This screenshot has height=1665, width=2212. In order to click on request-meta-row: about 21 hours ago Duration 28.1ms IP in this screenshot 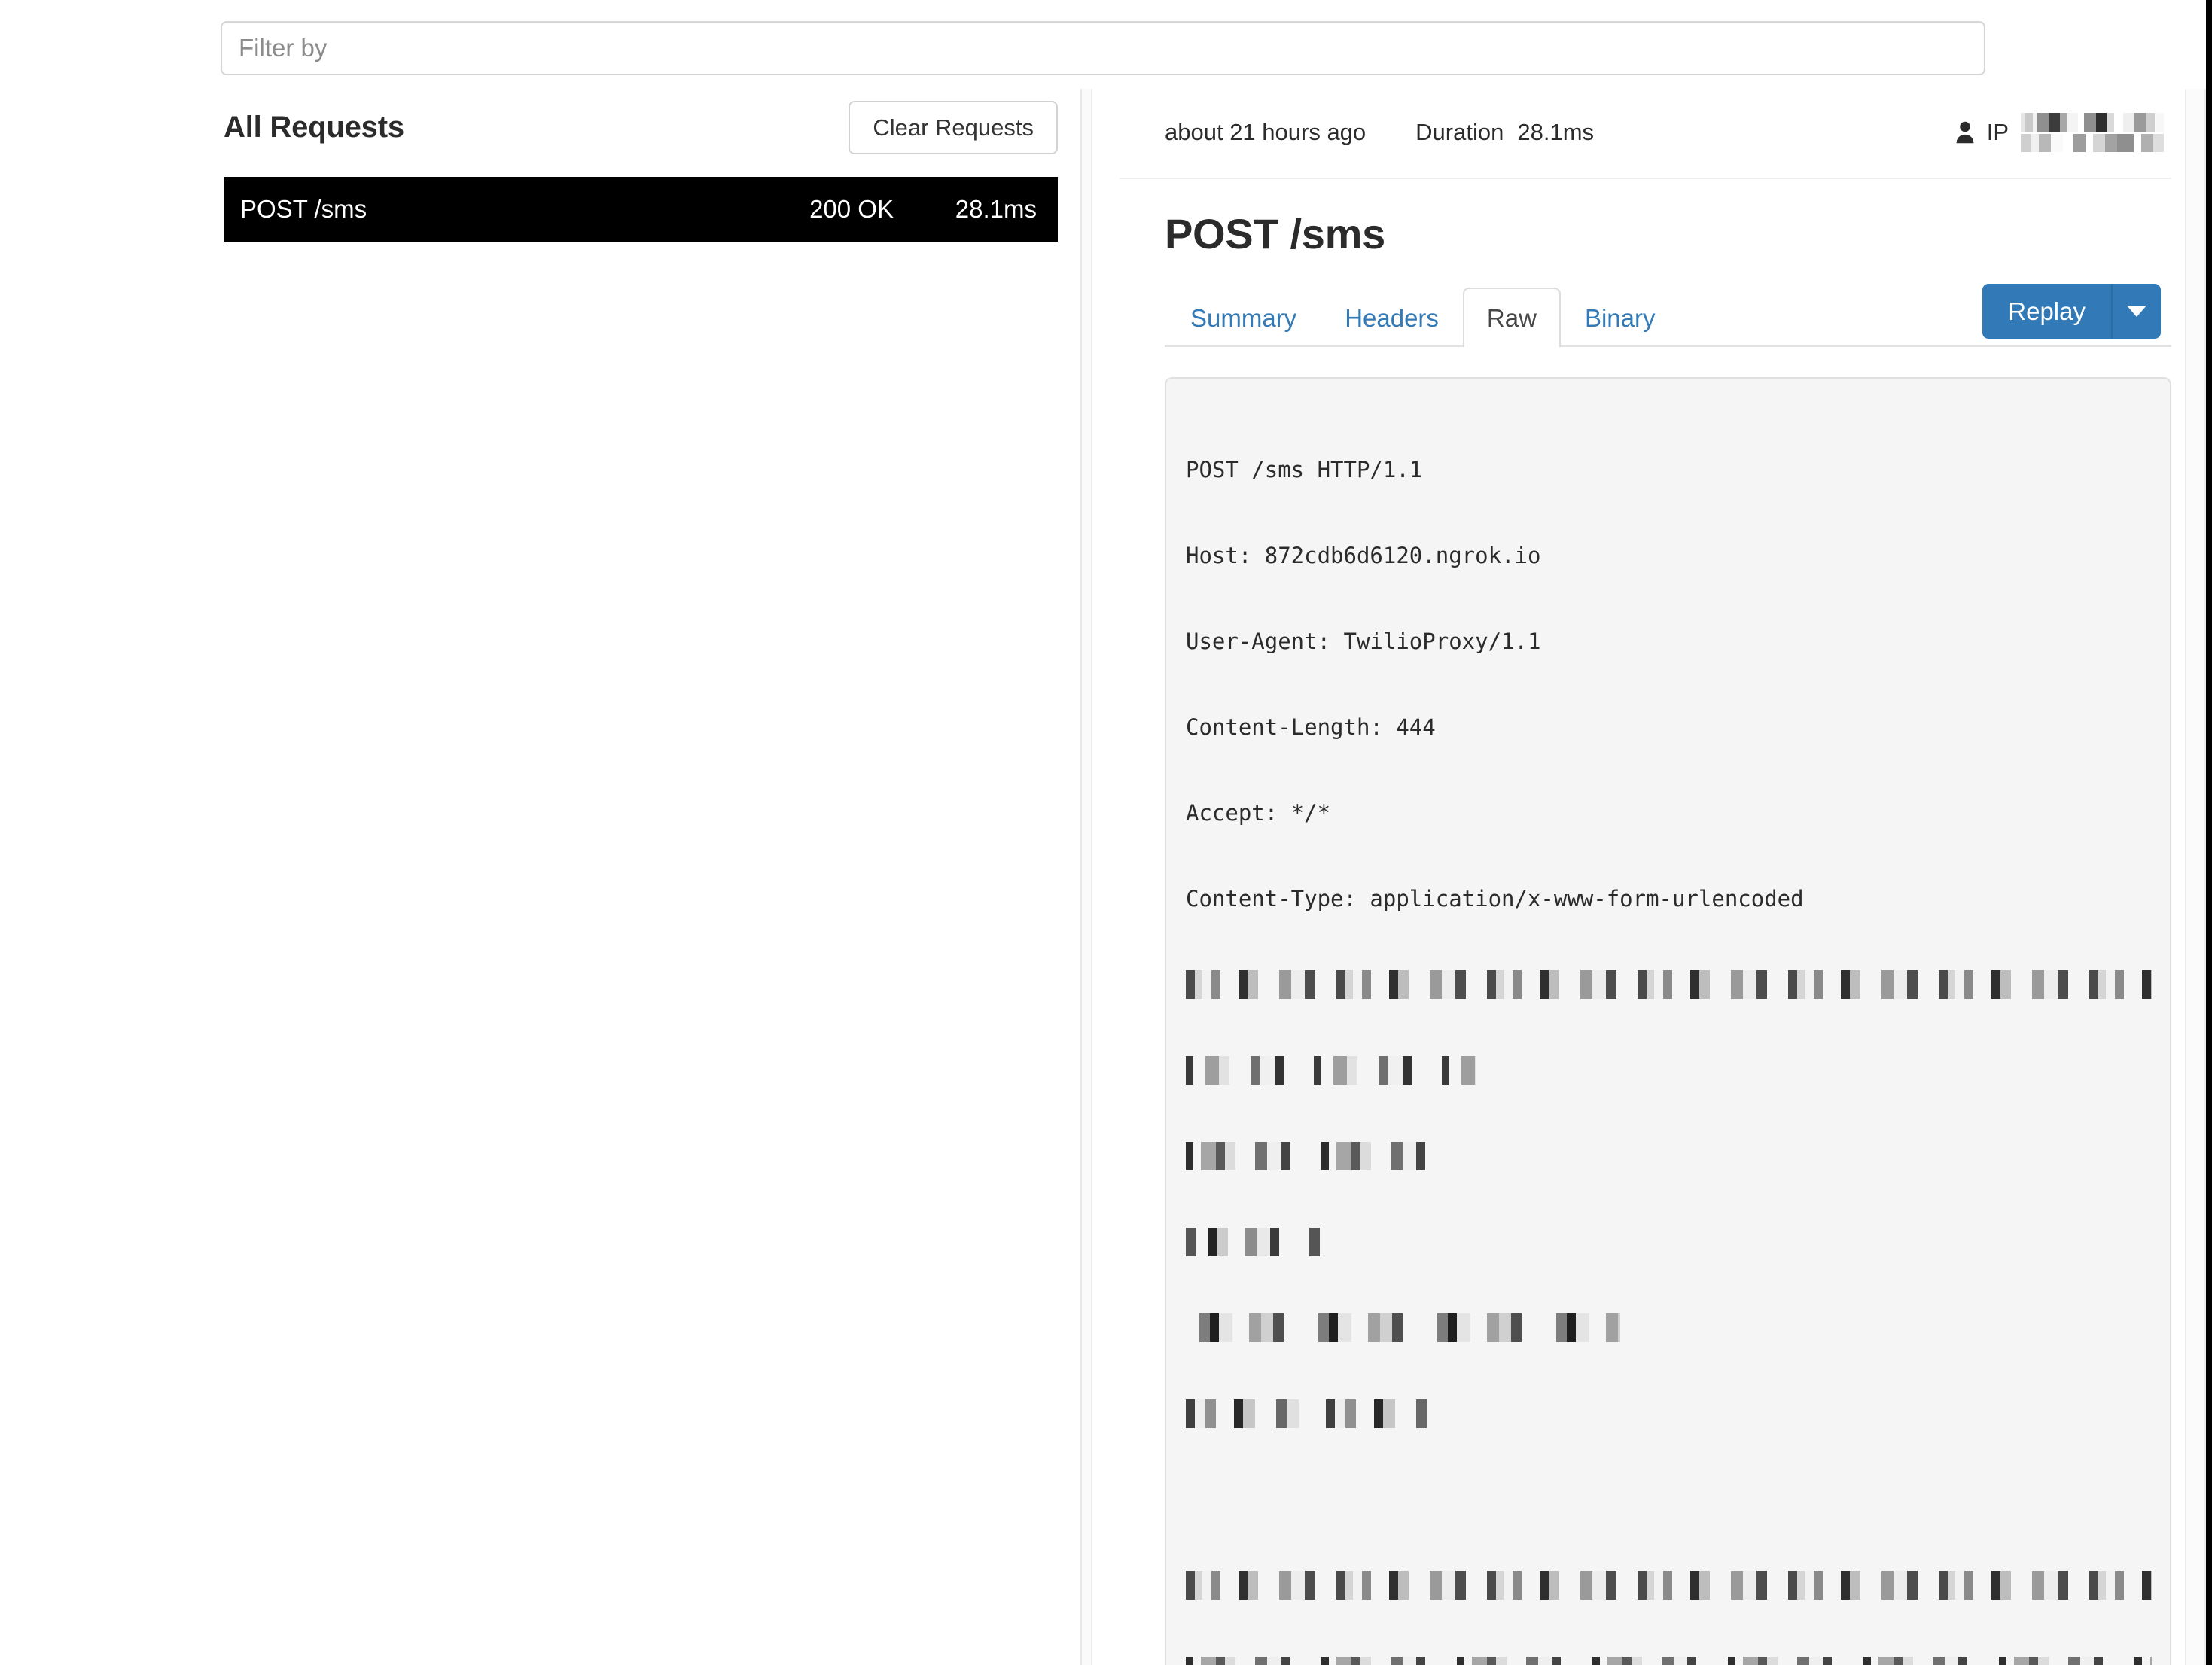, I will do `click(1646, 134)`.